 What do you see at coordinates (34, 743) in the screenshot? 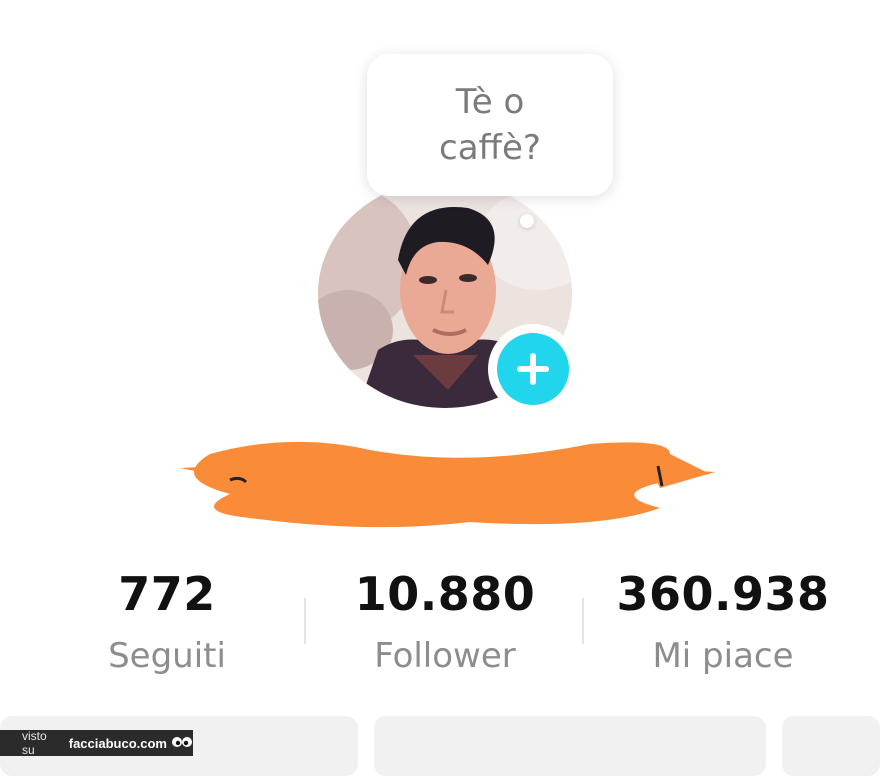
I see `watermark-prefix: visto su` at bounding box center [34, 743].